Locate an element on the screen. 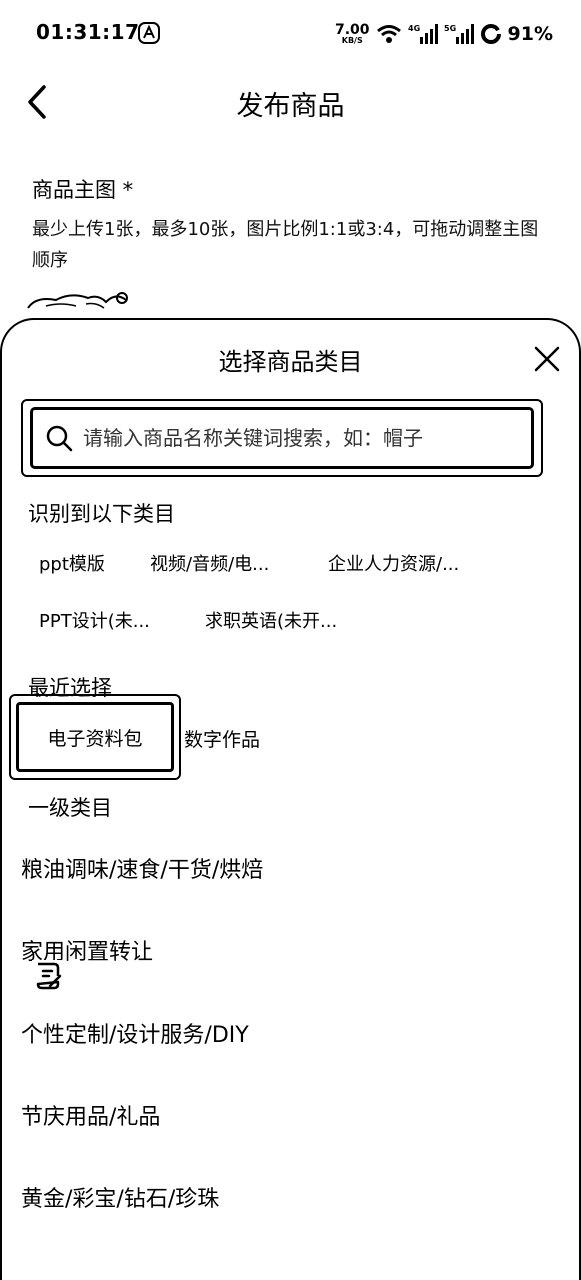 Image resolution: width=581 pixels, height=1280 pixels. search-box-focus-ring is located at coordinates (282, 438).